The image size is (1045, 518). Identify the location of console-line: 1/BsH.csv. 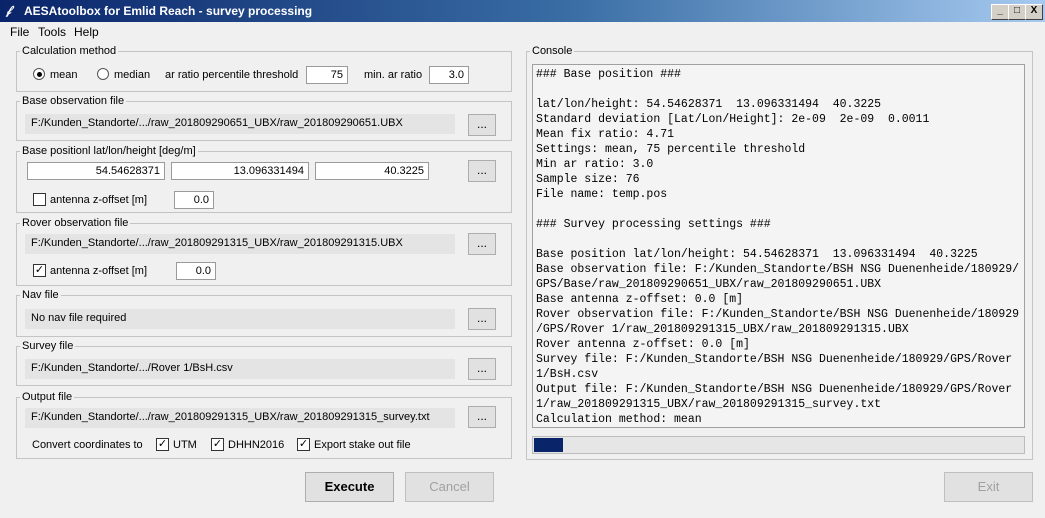
(567, 374).